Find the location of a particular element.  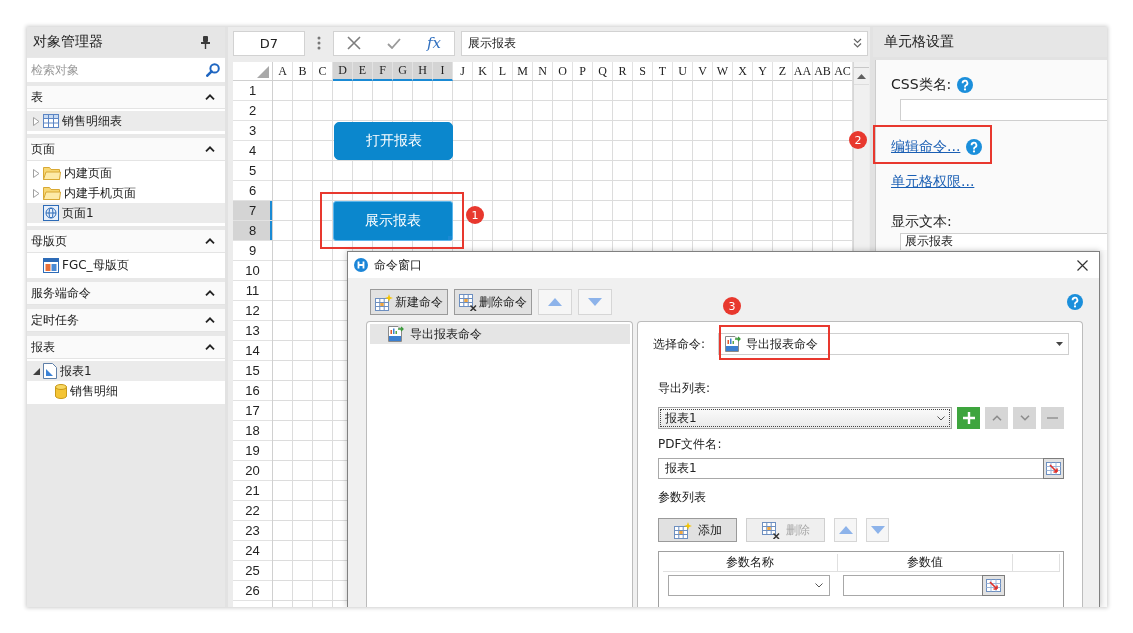

tree-item: 页面1 is located at coordinates (126, 213).